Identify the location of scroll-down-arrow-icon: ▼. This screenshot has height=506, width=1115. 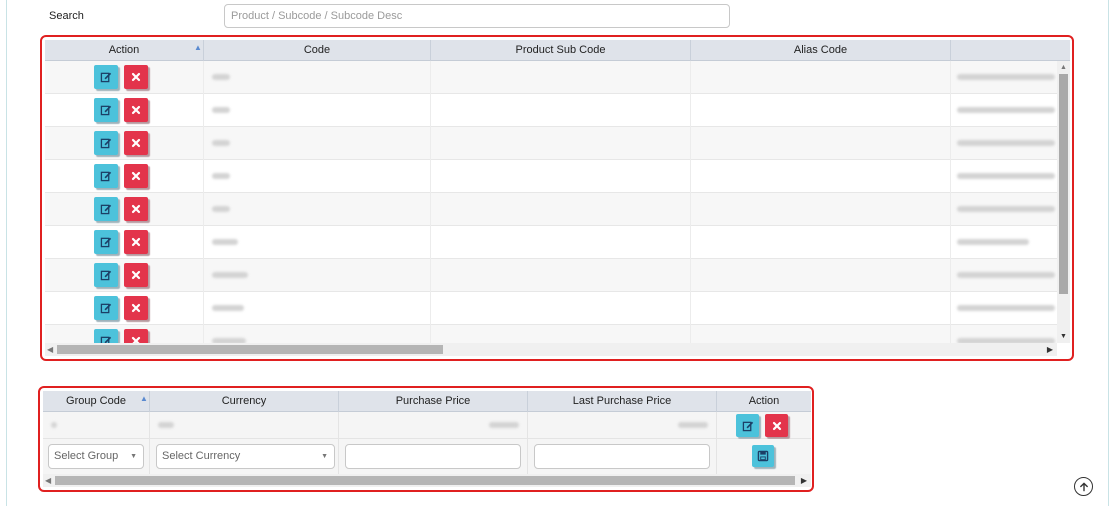
(1063, 336).